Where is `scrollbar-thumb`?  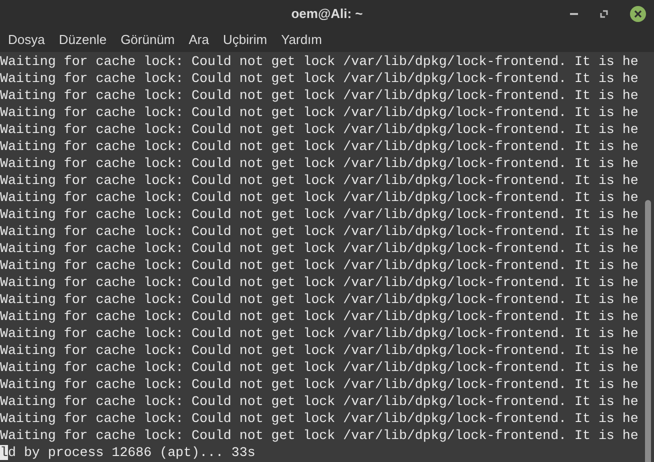 scrollbar-thumb is located at coordinates (648, 331).